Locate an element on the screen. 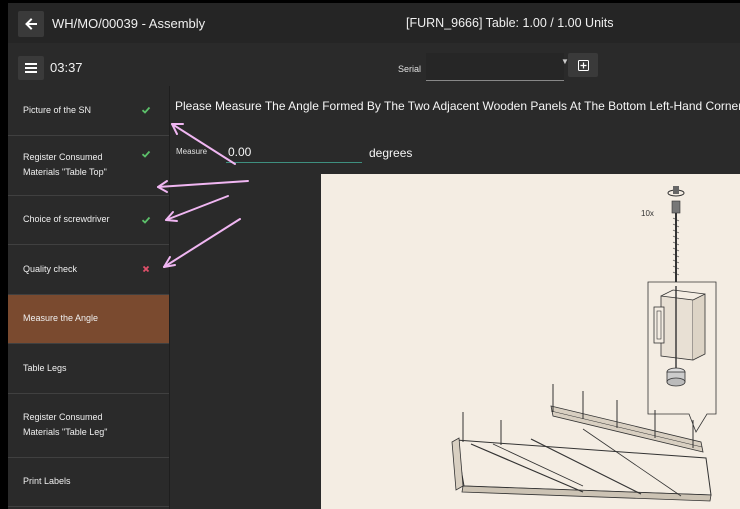 The width and height of the screenshot is (740, 509). measure-unit: degrees is located at coordinates (391, 153).